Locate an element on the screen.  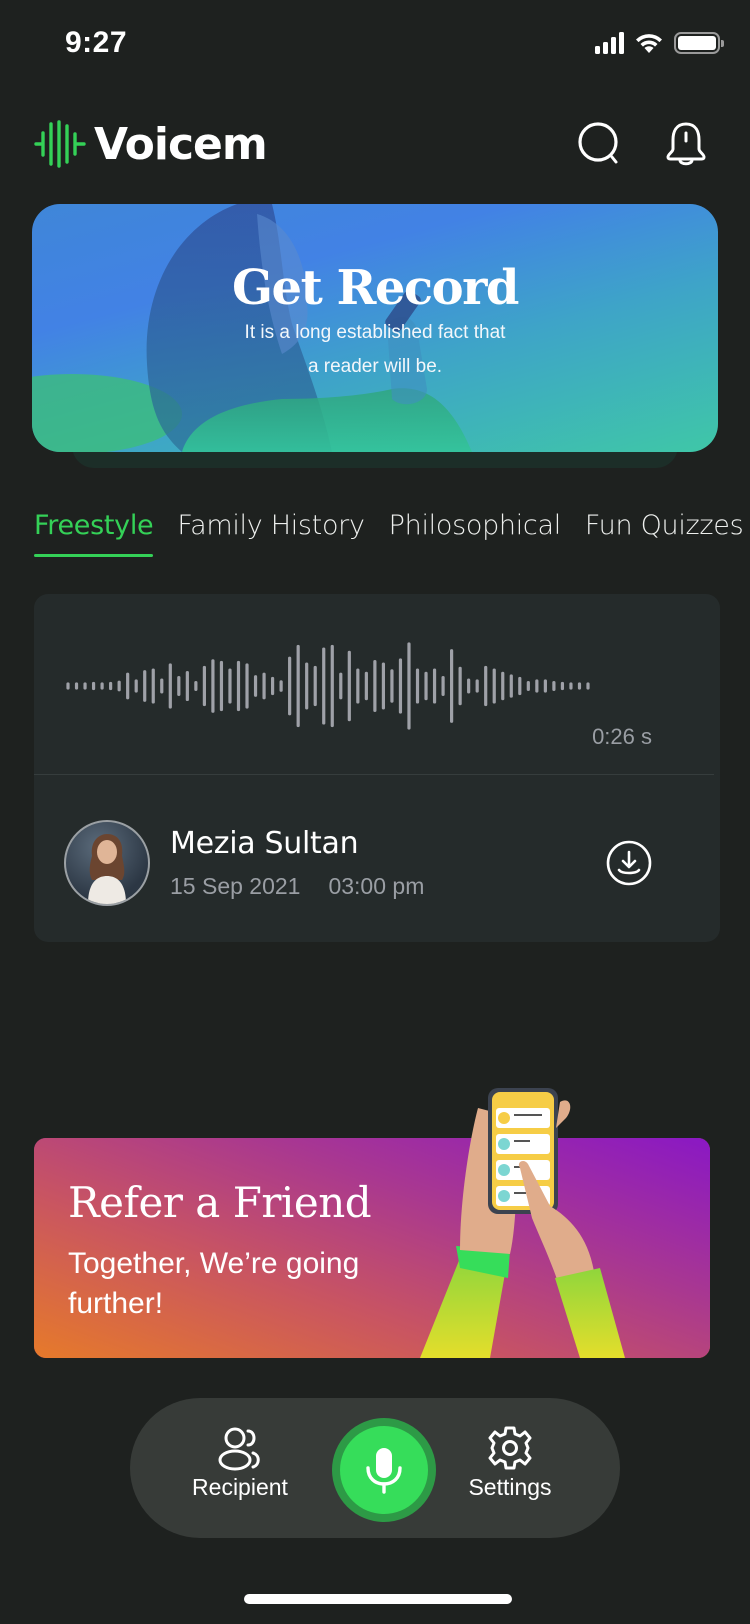
banner-subtitle-line1: It is a long established fact that is located at coordinates (375, 332).